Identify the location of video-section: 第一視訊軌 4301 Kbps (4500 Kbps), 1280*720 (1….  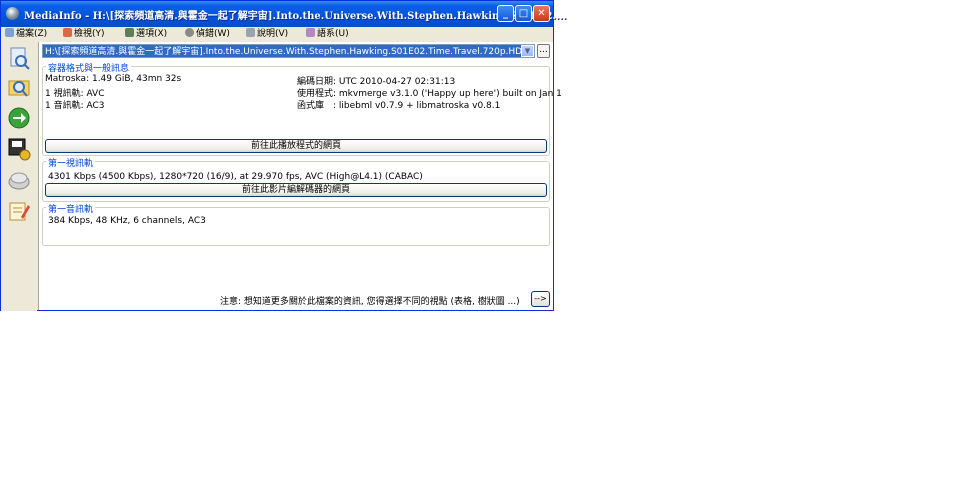
(296, 179).